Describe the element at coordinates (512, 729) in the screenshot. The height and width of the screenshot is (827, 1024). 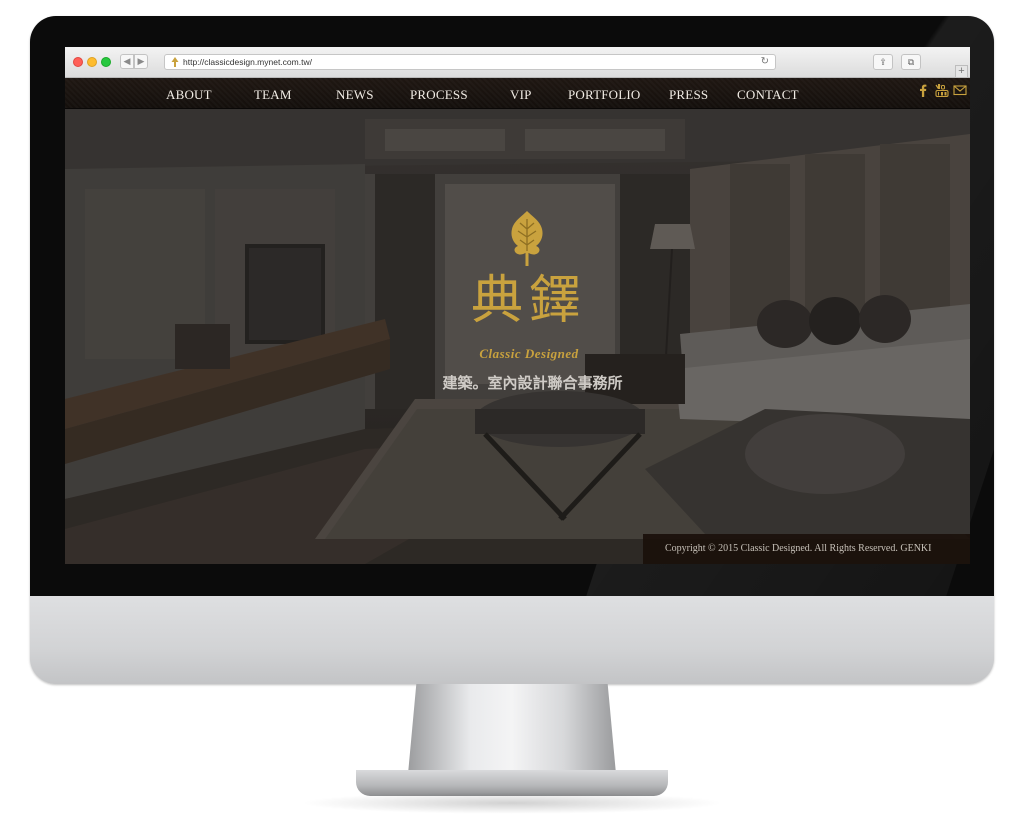
I see `monitor-stand-neck` at that location.